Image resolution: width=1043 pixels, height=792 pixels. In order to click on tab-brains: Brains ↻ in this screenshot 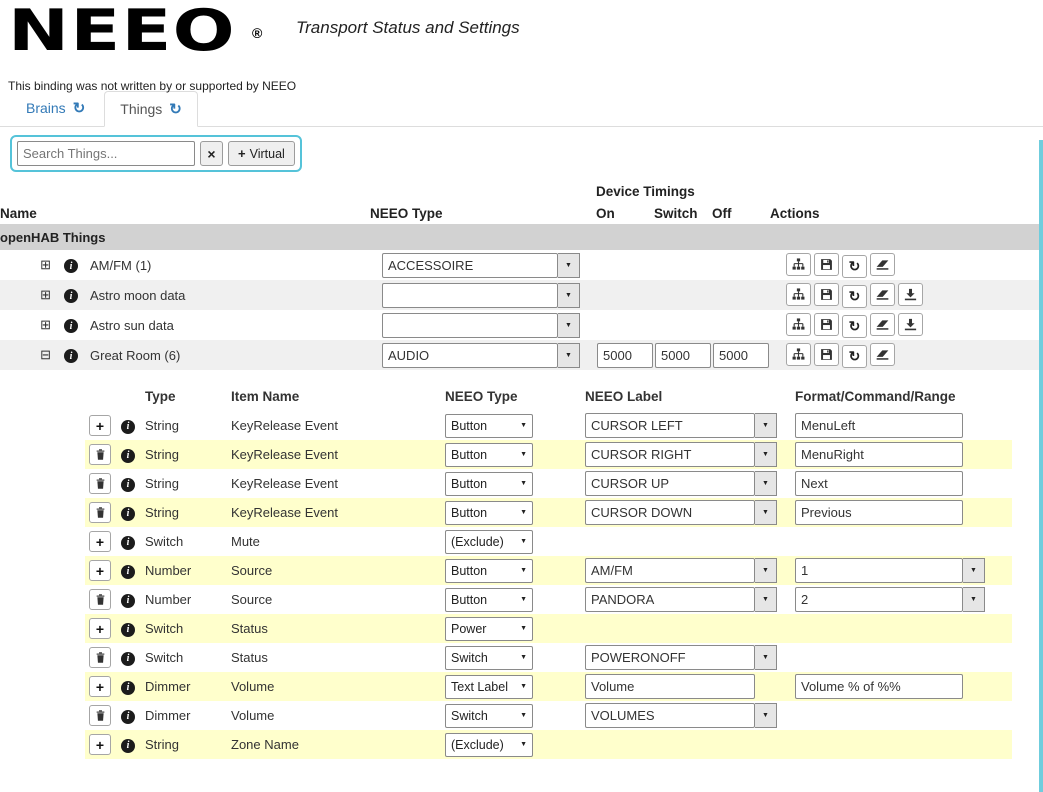, I will do `click(55, 108)`.